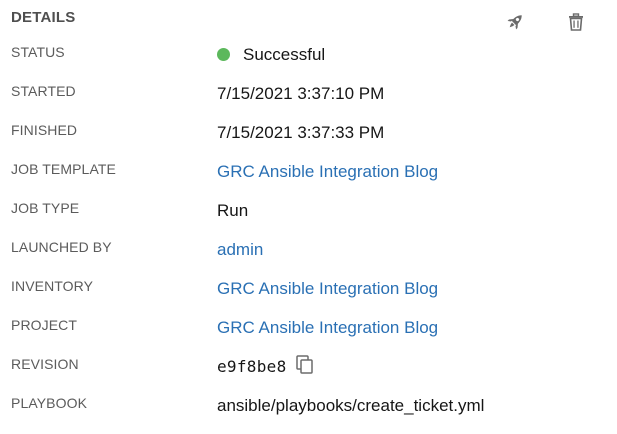 Image resolution: width=617 pixels, height=434 pixels. What do you see at coordinates (44, 130) in the screenshot?
I see `finished-label: FINISHED` at bounding box center [44, 130].